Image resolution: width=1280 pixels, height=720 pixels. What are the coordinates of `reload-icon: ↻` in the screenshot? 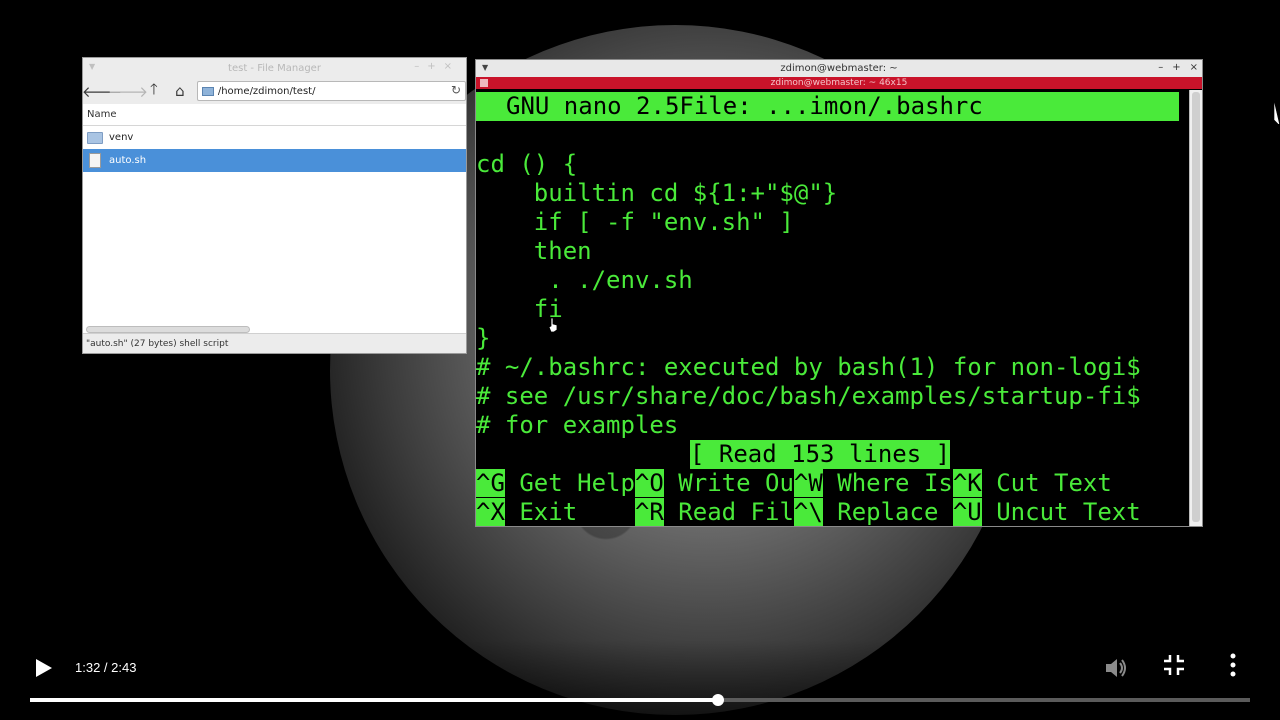 It's located at (456, 90).